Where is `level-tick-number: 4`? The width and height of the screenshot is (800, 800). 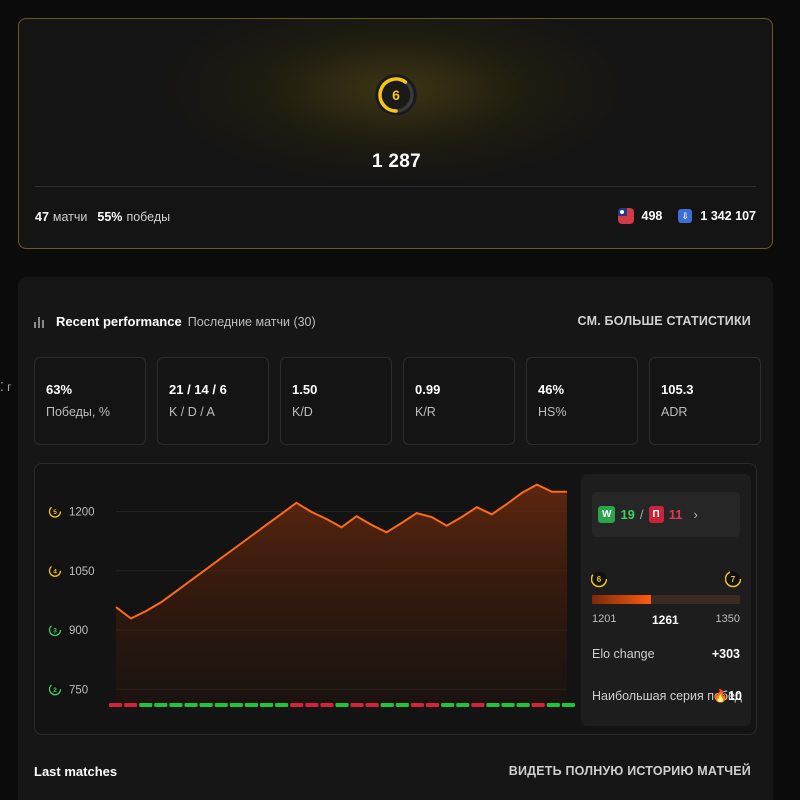 level-tick-number: 4 is located at coordinates (55, 571).